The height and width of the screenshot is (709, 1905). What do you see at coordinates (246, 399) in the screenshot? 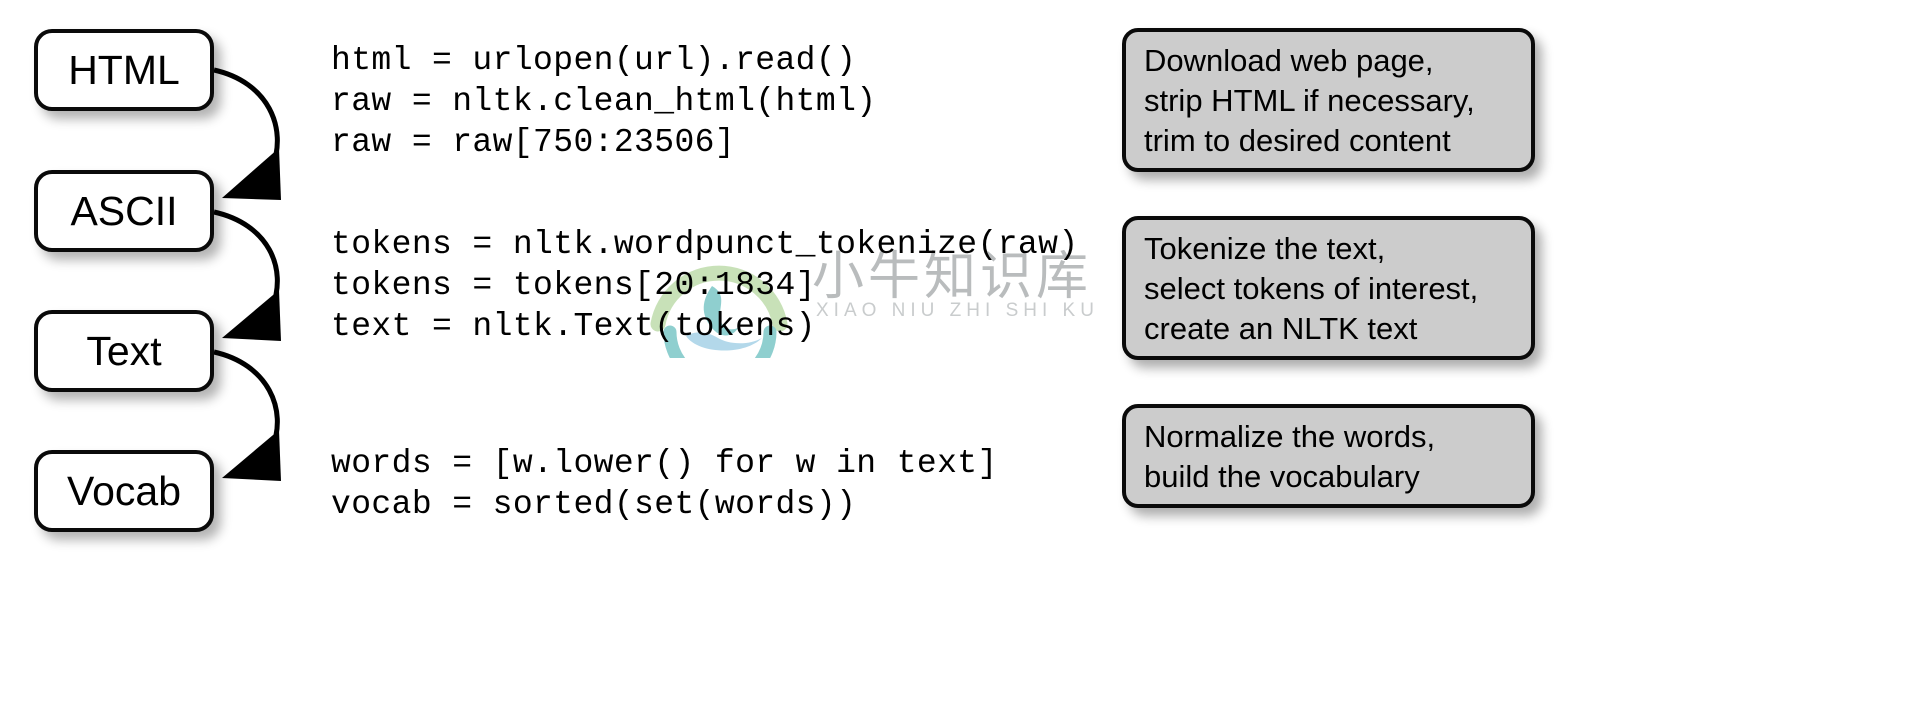
I see `arrow-path-text-to-vocab` at bounding box center [246, 399].